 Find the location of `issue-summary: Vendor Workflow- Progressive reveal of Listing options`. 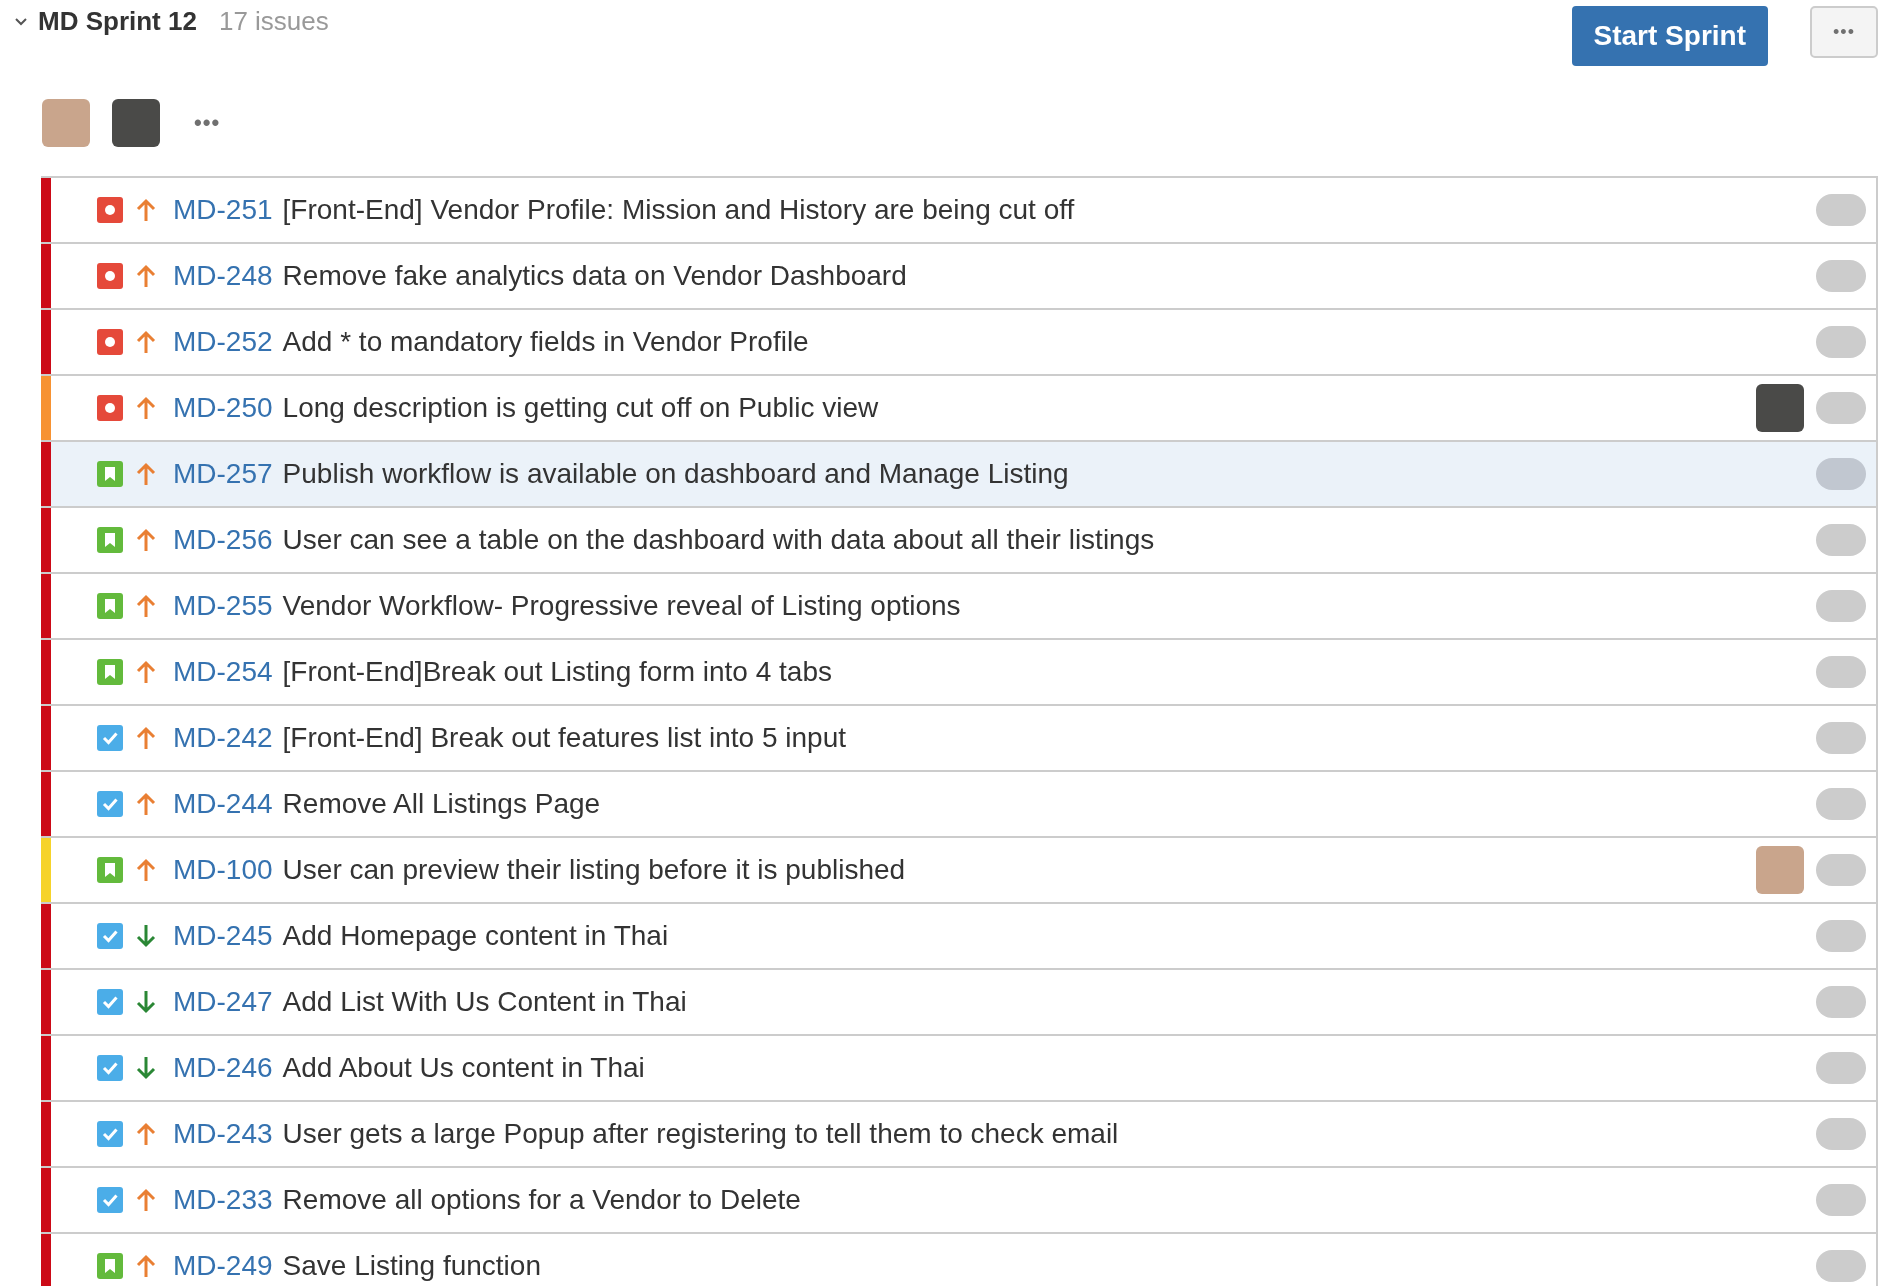

issue-summary: Vendor Workflow- Progressive reveal of Listing options is located at coordinates (622, 606).